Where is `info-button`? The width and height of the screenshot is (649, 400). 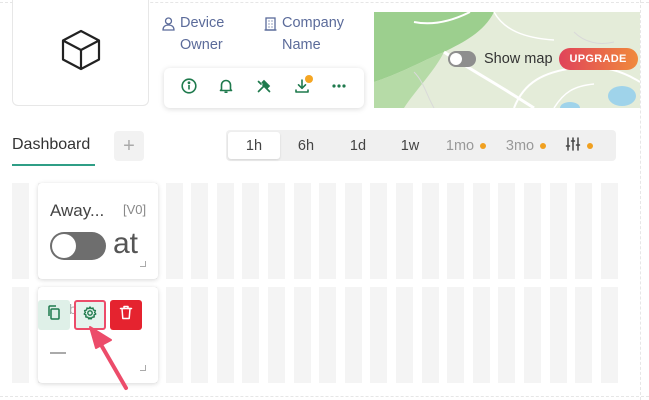
info-button is located at coordinates (189, 88).